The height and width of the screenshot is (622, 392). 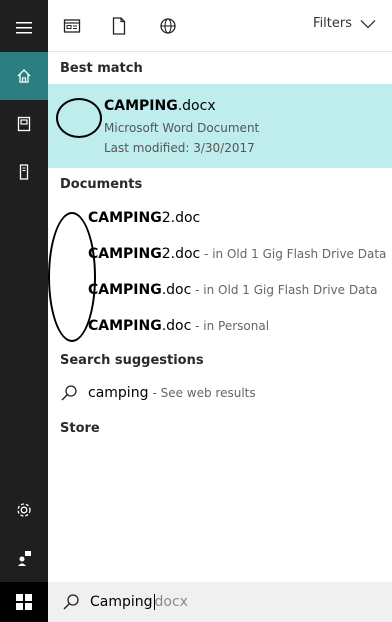 What do you see at coordinates (179, 148) in the screenshot?
I see `best-match-modified: Last modified: 3/30/2017` at bounding box center [179, 148].